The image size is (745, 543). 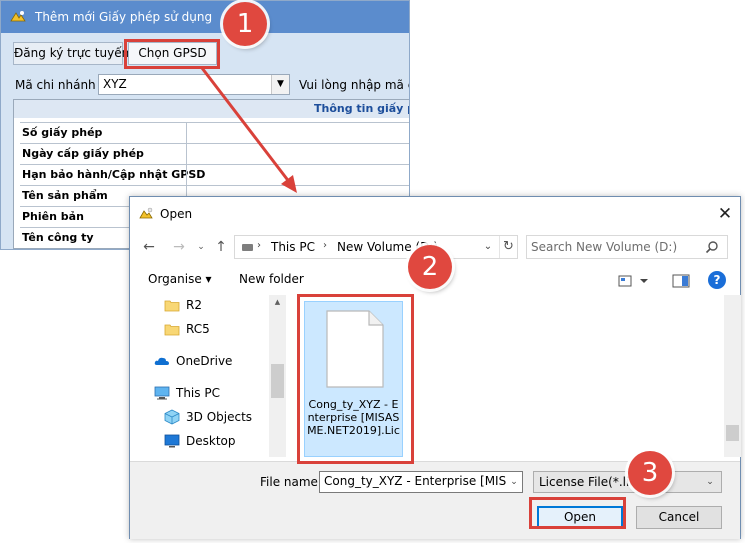 What do you see at coordinates (146, 213) in the screenshot?
I see `open-dialog-icon` at bounding box center [146, 213].